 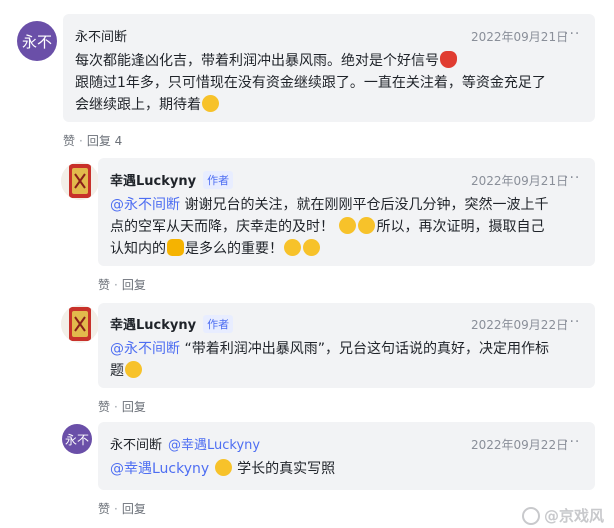 What do you see at coordinates (104, 140) in the screenshot?
I see `reply-button: 回复 4` at bounding box center [104, 140].